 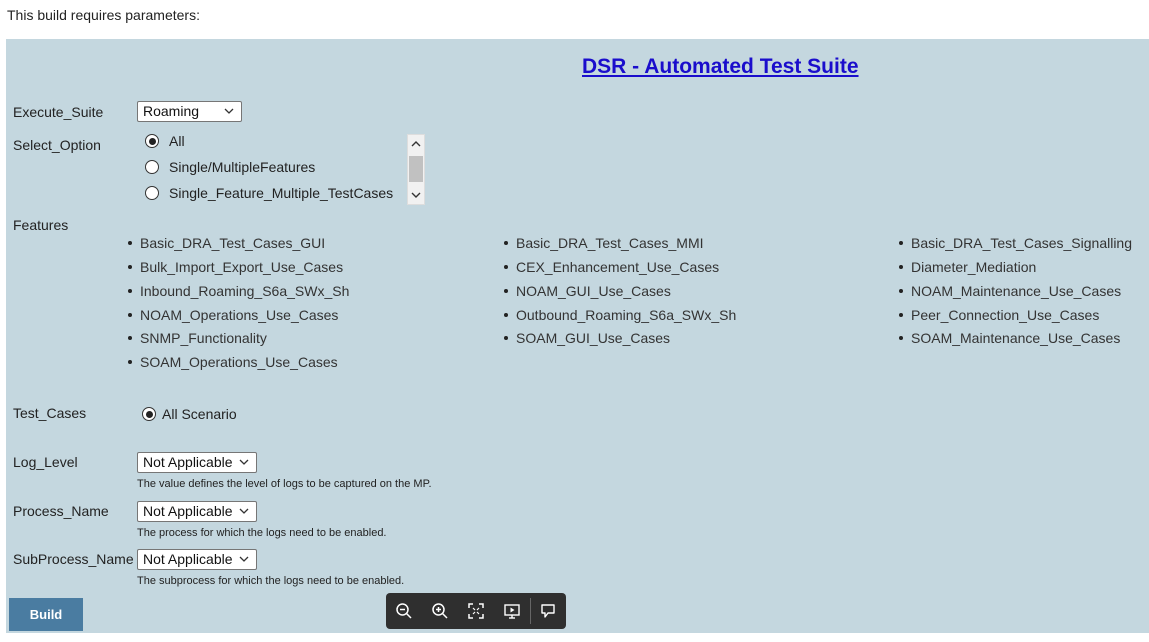 I want to click on process-name-value: Not Applicable, so click(x=188, y=511).